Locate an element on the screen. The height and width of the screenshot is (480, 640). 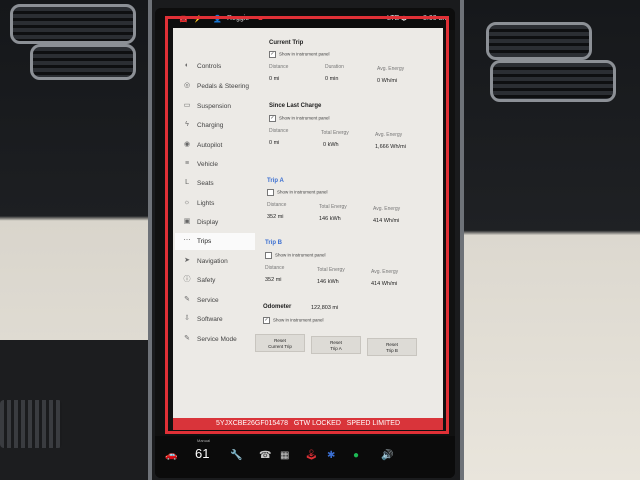
charge-avg-value: 1,666 Wh/mi is located at coordinates (390, 147).